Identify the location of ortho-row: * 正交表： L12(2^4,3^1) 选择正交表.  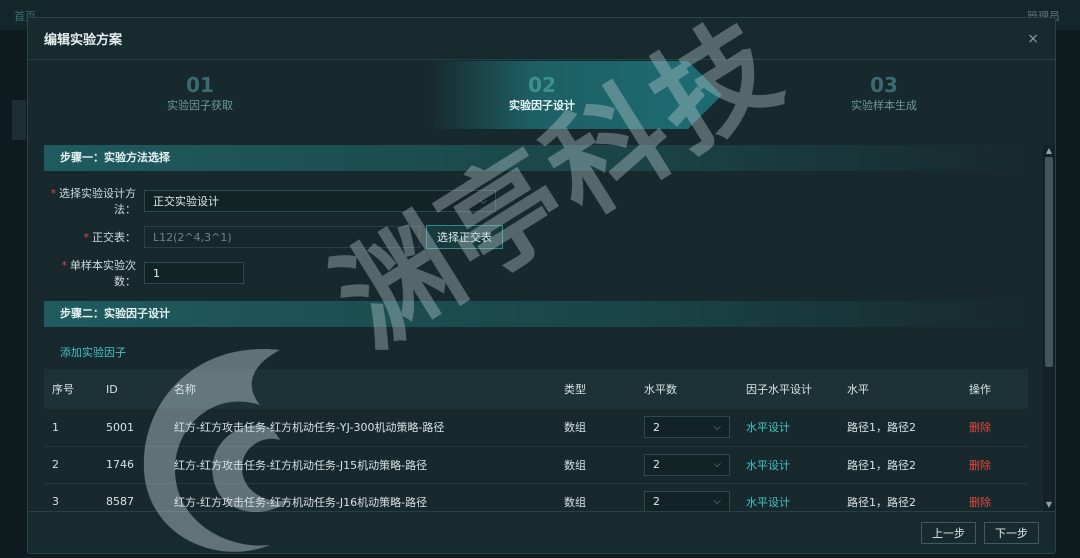
(536, 237).